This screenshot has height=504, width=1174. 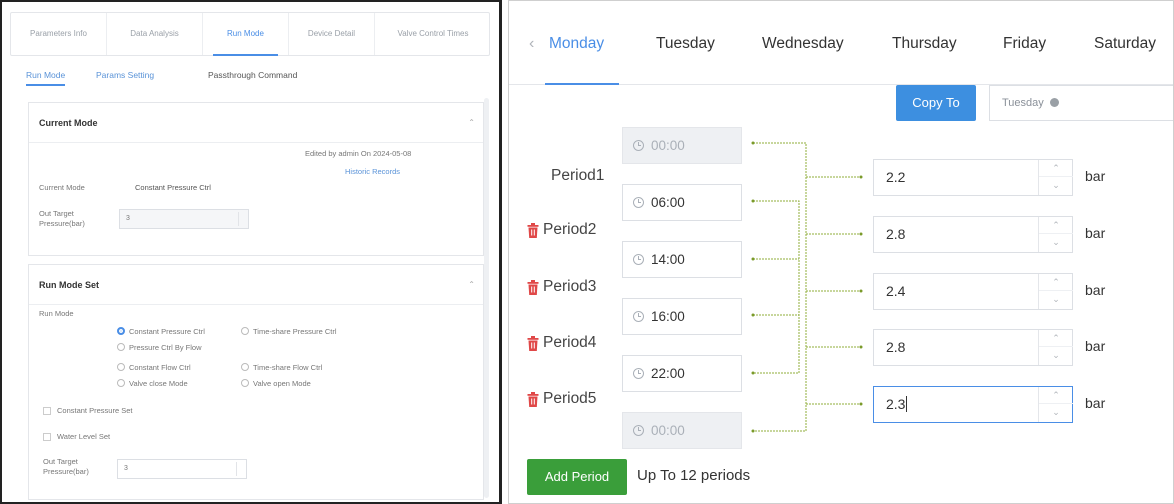 What do you see at coordinates (282, 383) in the screenshot?
I see `option-label: Valve open Mode` at bounding box center [282, 383].